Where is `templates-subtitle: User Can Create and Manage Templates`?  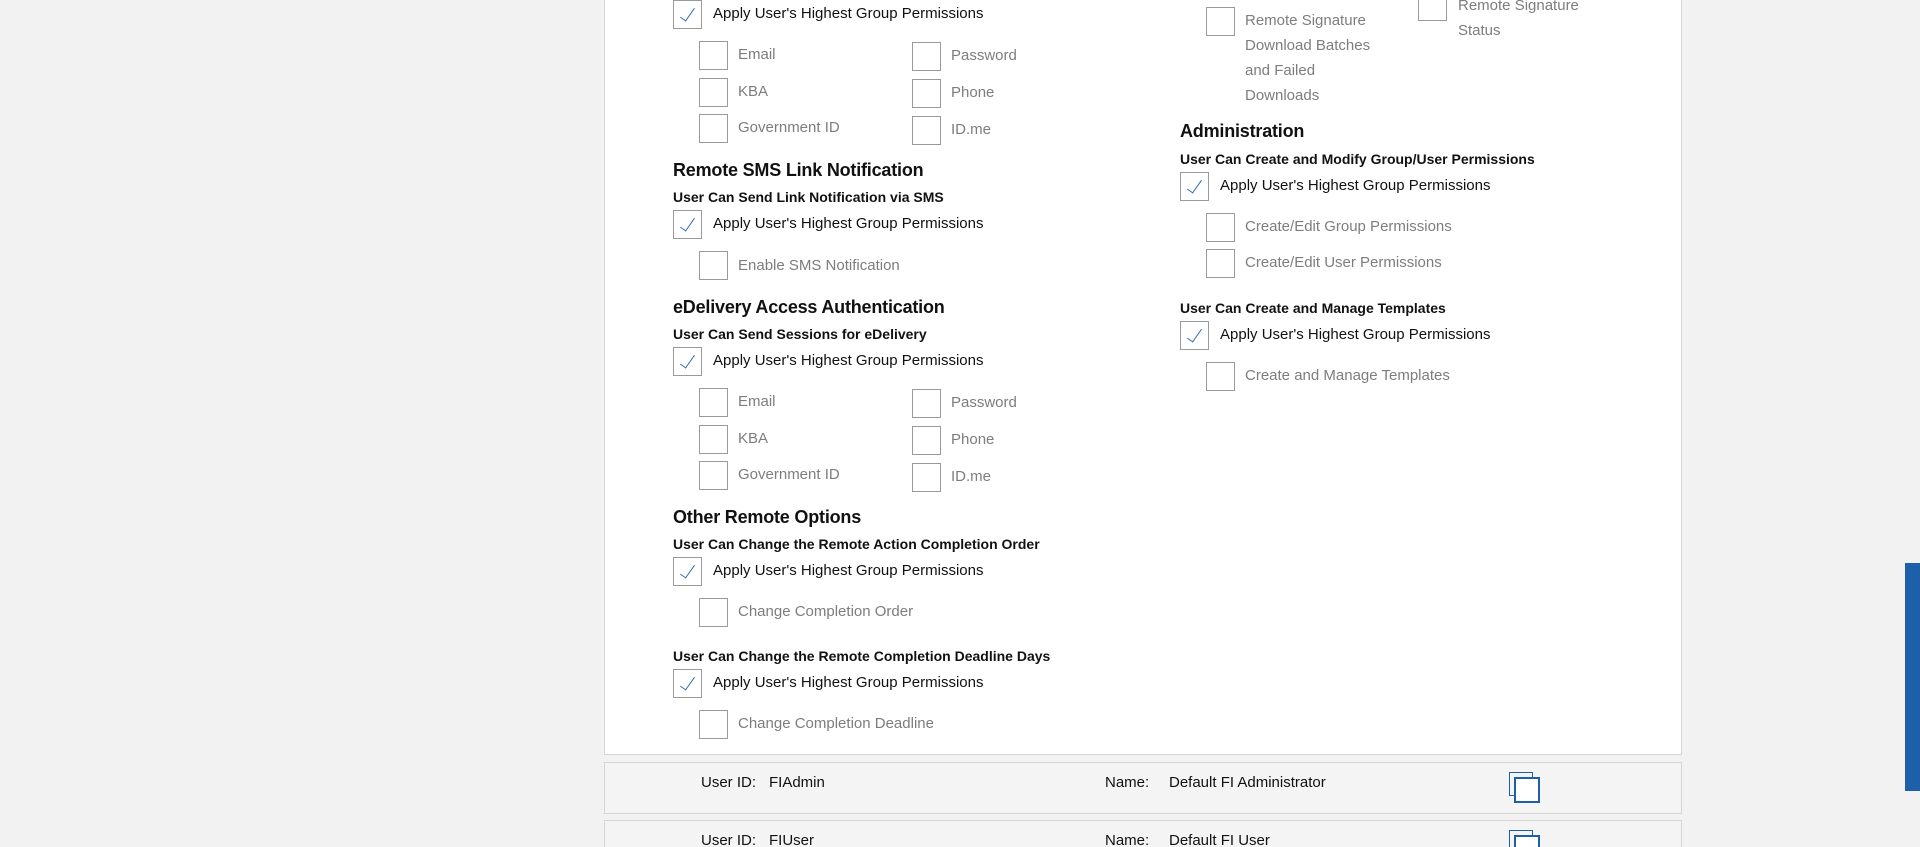 templates-subtitle: User Can Create and Manage Templates is located at coordinates (1313, 308).